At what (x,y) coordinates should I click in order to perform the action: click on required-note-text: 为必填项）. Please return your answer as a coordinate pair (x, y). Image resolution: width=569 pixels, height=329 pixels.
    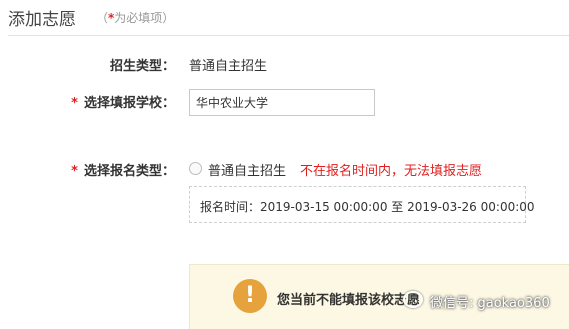
    Looking at the image, I should click on (144, 18).